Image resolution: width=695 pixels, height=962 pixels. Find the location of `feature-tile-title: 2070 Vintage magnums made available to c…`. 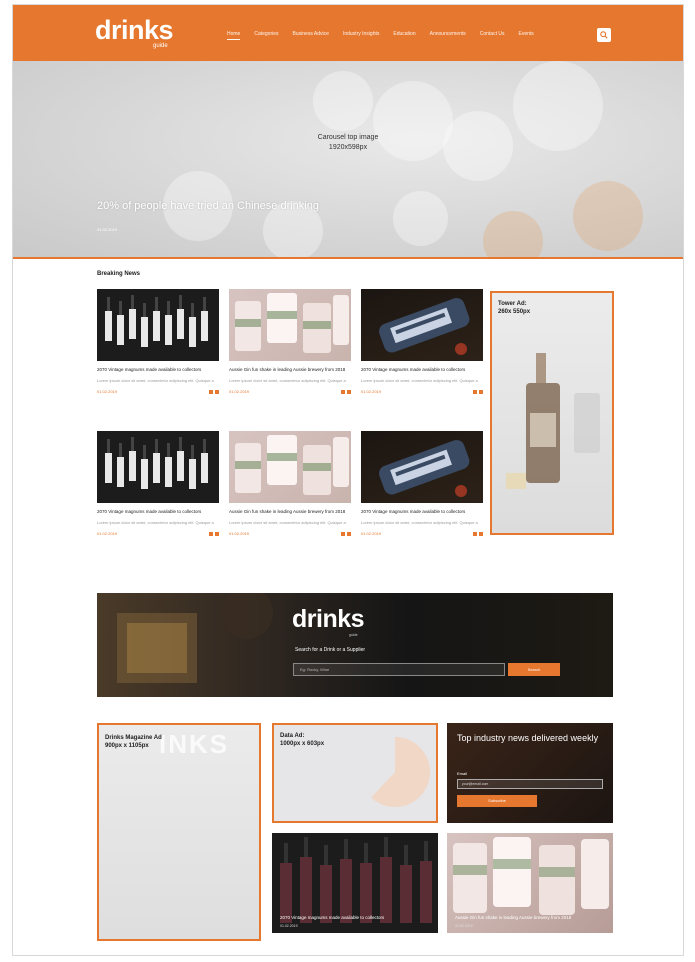

feature-tile-title: 2070 Vintage magnums made available to c… is located at coordinates (350, 918).